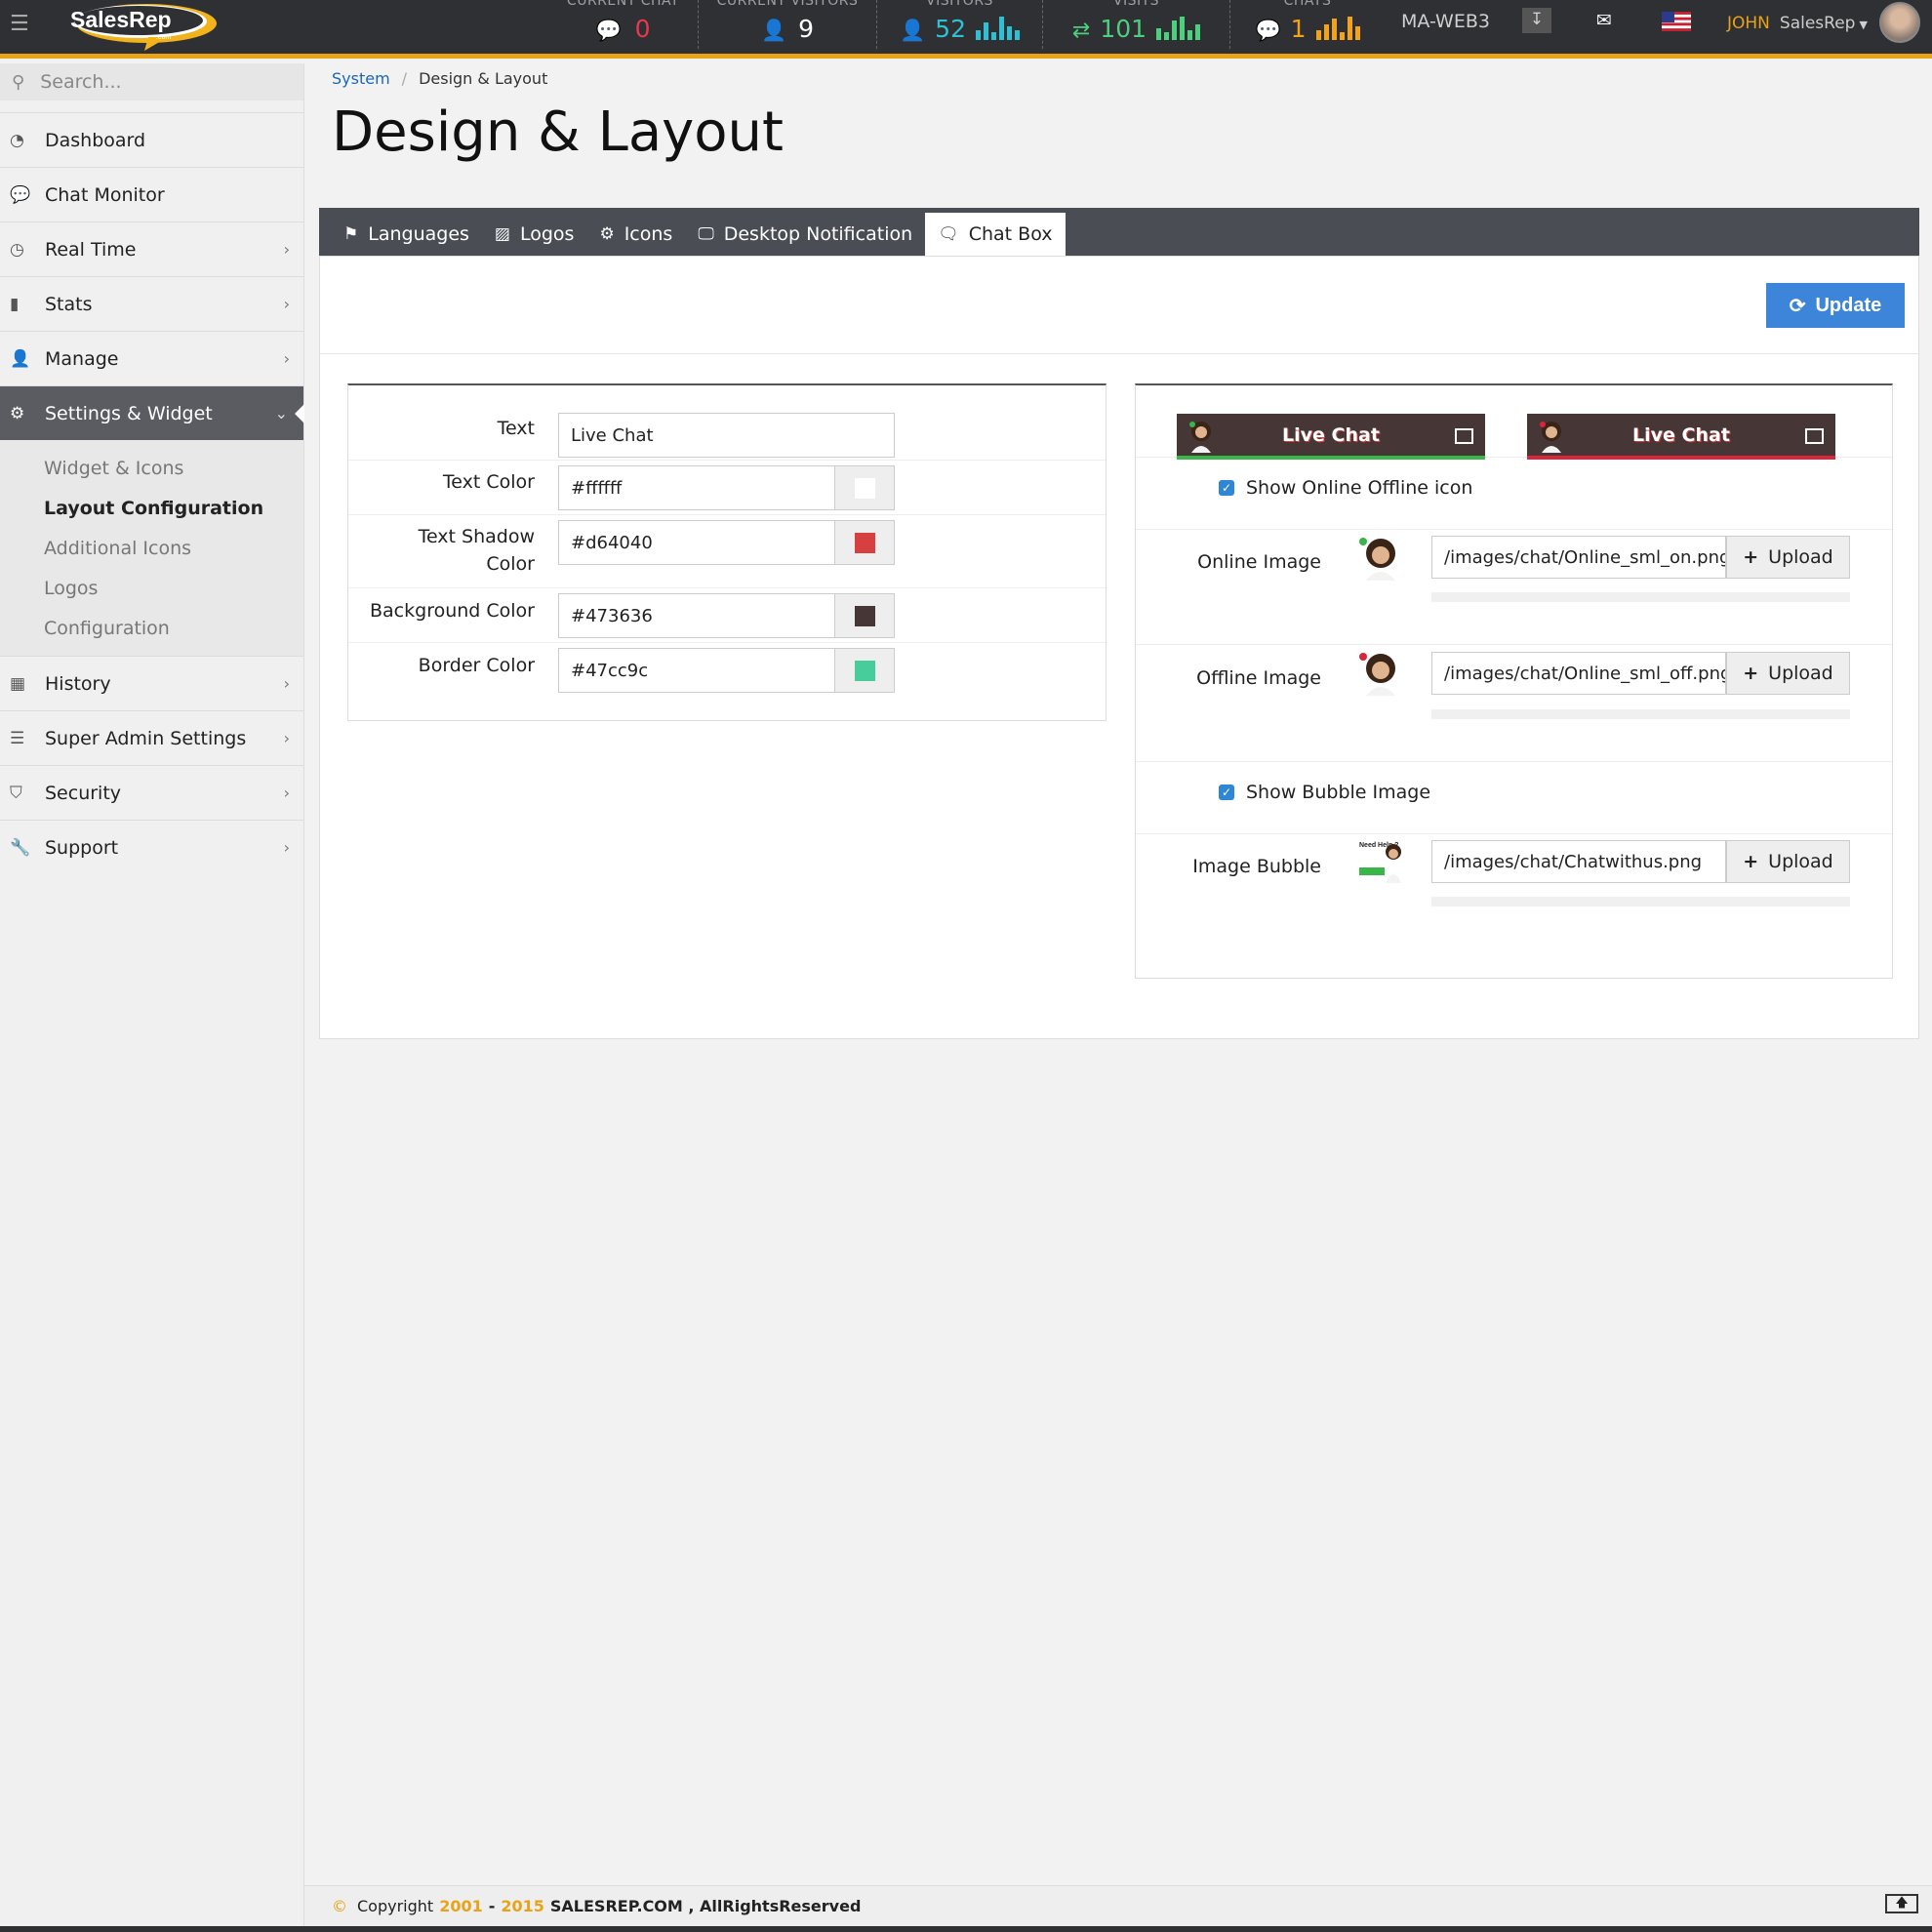 The width and height of the screenshot is (1932, 1932). What do you see at coordinates (1178, 28) in the screenshot?
I see `sparkline-icon` at bounding box center [1178, 28].